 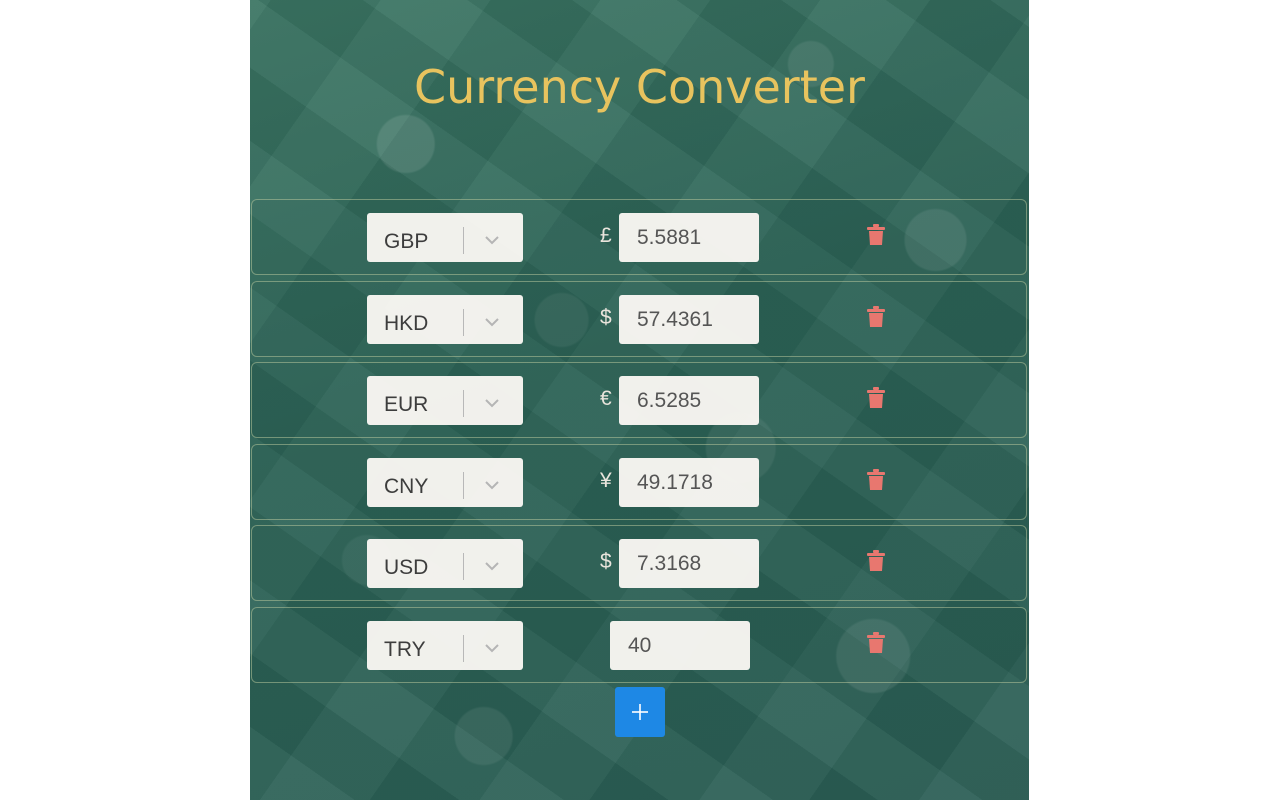 I want to click on currency-row: USD $, so click(x=639, y=563).